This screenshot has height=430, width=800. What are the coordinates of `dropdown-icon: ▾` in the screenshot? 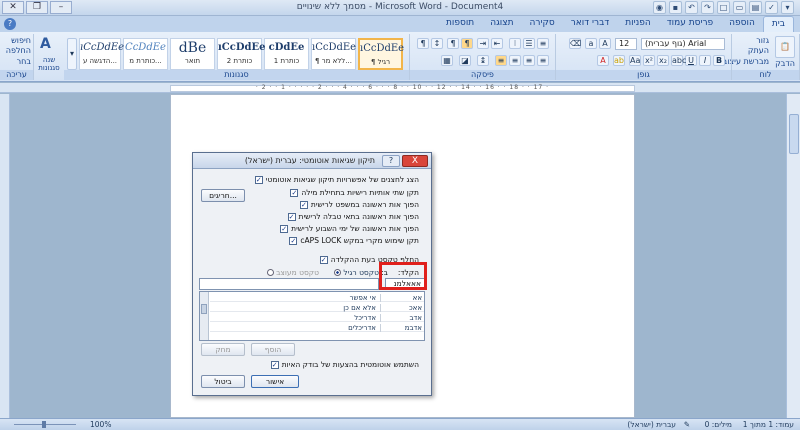 It's located at (787, 7).